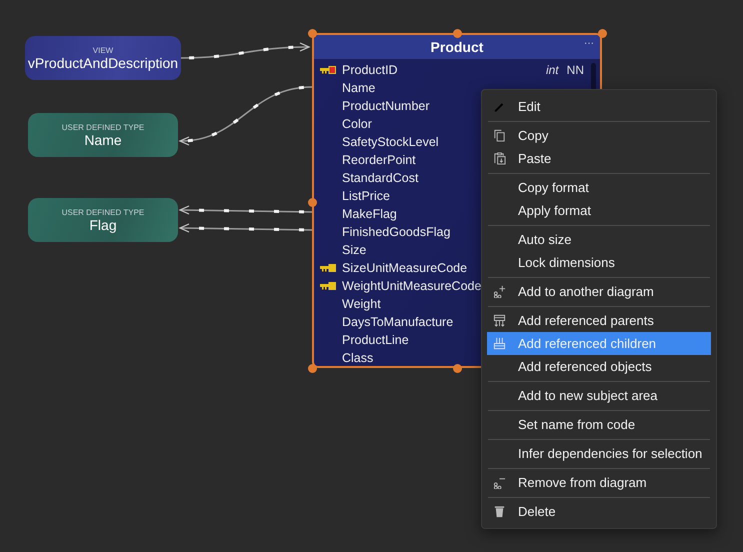 The image size is (743, 552). I want to click on trash-icon, so click(499, 511).